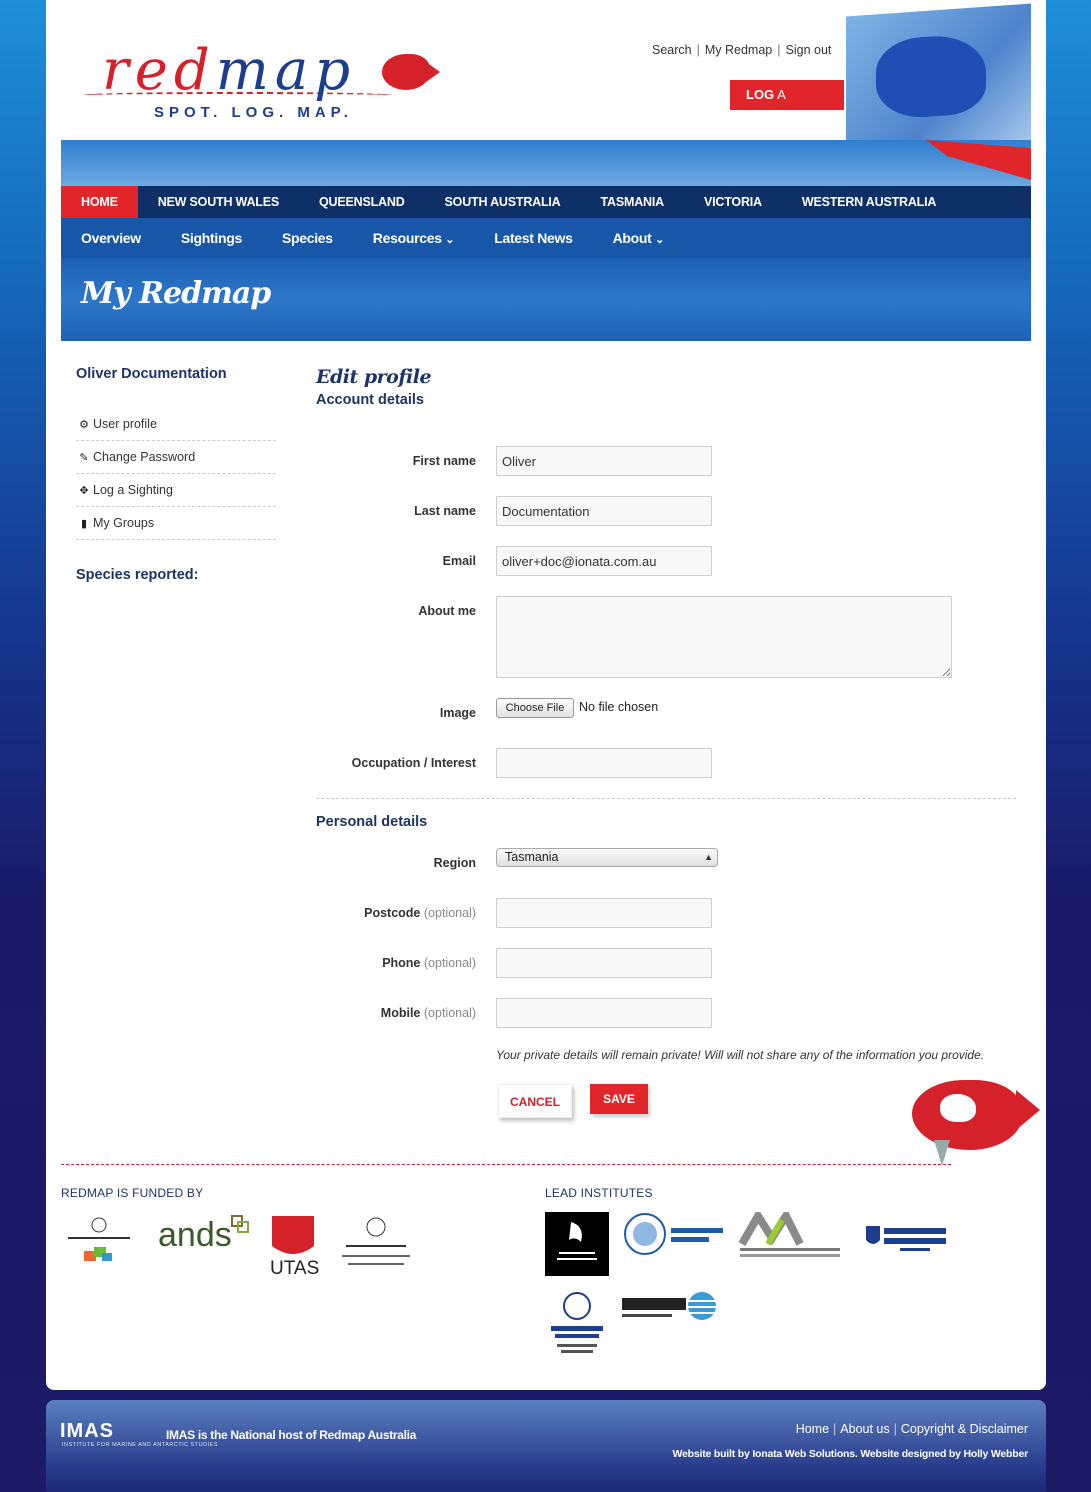 This screenshot has width=1091, height=1492. I want to click on footer-links: Home | About us | Copyright & Disclaimer, so click(911, 1429).